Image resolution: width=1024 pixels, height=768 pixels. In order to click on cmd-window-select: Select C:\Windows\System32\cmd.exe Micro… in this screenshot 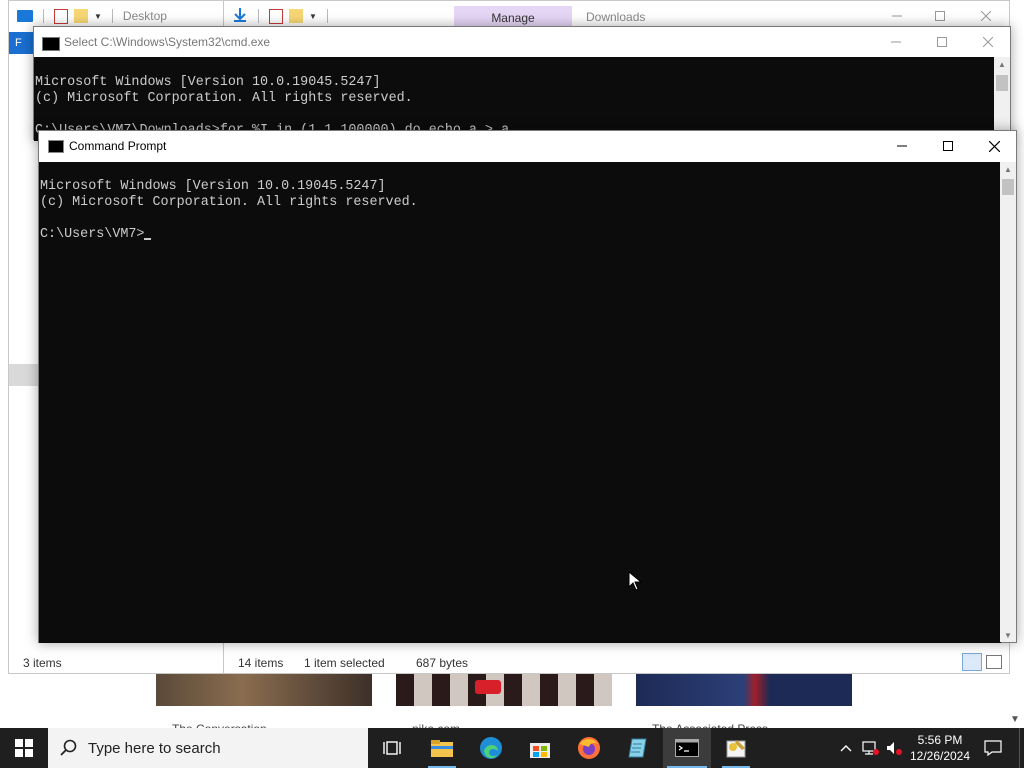, I will do `click(522, 83)`.